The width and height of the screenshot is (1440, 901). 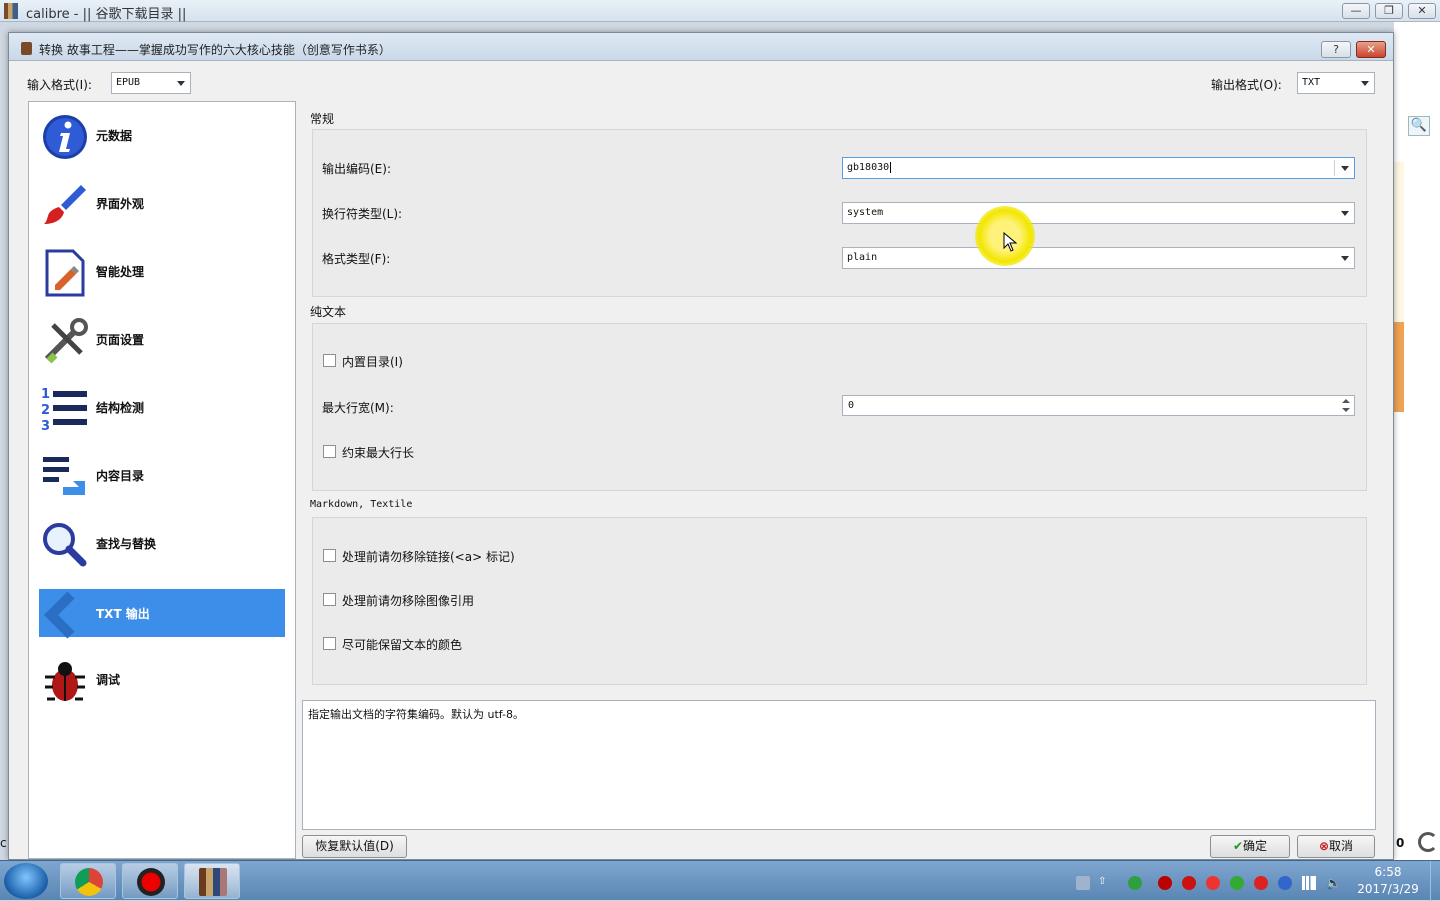 What do you see at coordinates (1098, 405) in the screenshot?
I see `max-line-spinbox: 0` at bounding box center [1098, 405].